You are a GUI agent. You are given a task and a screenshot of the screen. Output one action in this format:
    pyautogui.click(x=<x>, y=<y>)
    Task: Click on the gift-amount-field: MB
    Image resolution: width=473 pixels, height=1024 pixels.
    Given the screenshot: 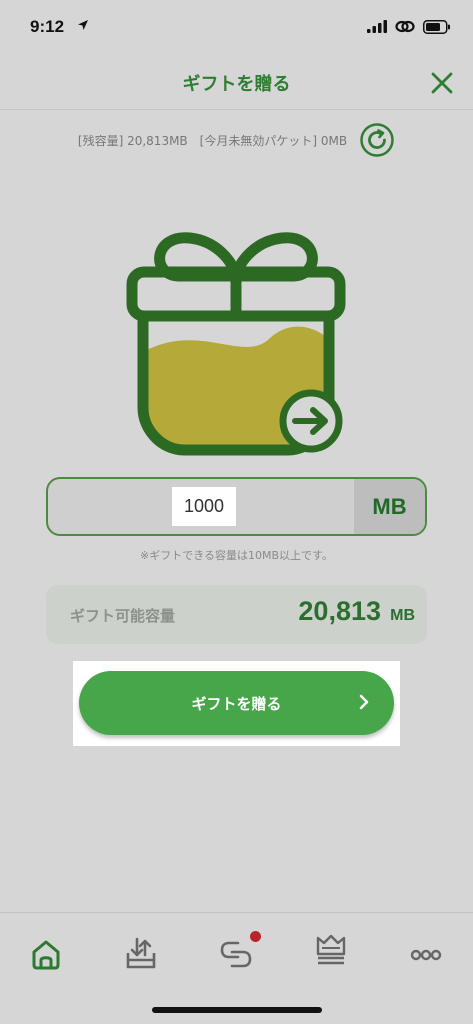 What is the action you would take?
    pyautogui.click(x=236, y=506)
    